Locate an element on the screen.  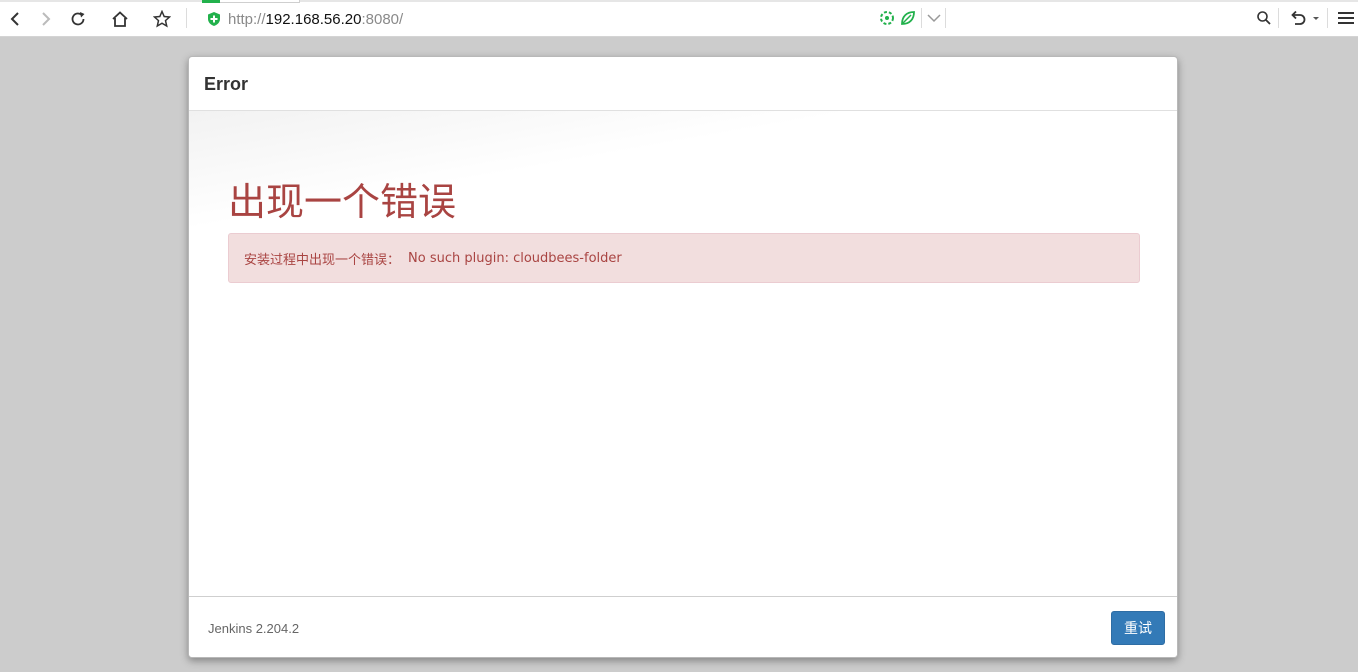
reload-button is located at coordinates (78, 19).